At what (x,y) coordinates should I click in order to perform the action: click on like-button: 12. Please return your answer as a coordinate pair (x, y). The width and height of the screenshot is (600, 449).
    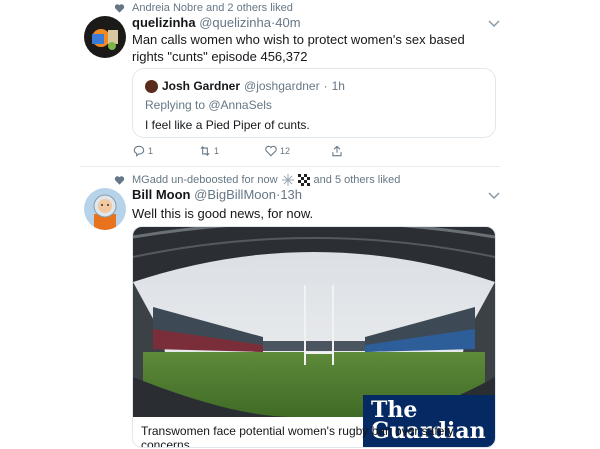
    Looking at the image, I should click on (277, 151).